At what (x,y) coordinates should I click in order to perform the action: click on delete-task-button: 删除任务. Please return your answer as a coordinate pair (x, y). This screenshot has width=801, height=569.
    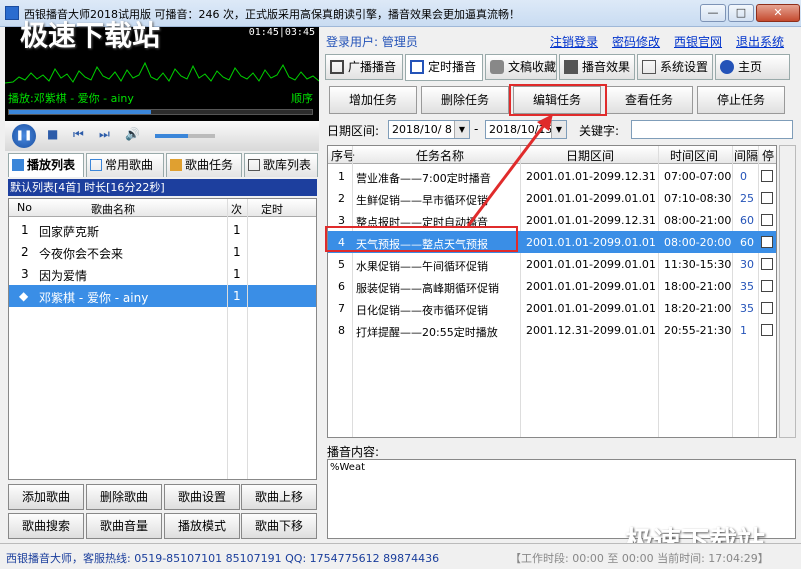
    Looking at the image, I should click on (465, 100).